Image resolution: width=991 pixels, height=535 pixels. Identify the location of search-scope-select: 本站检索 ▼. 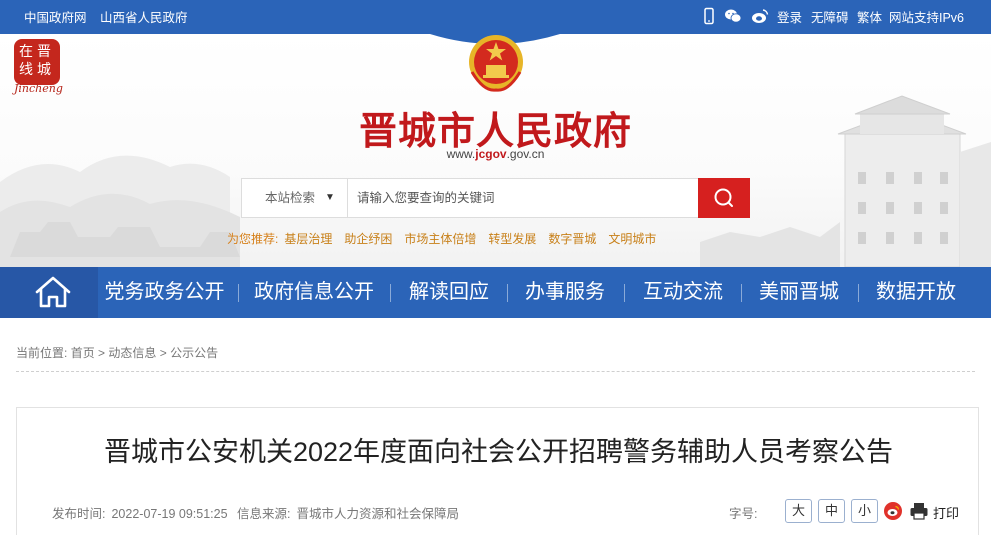
(295, 198).